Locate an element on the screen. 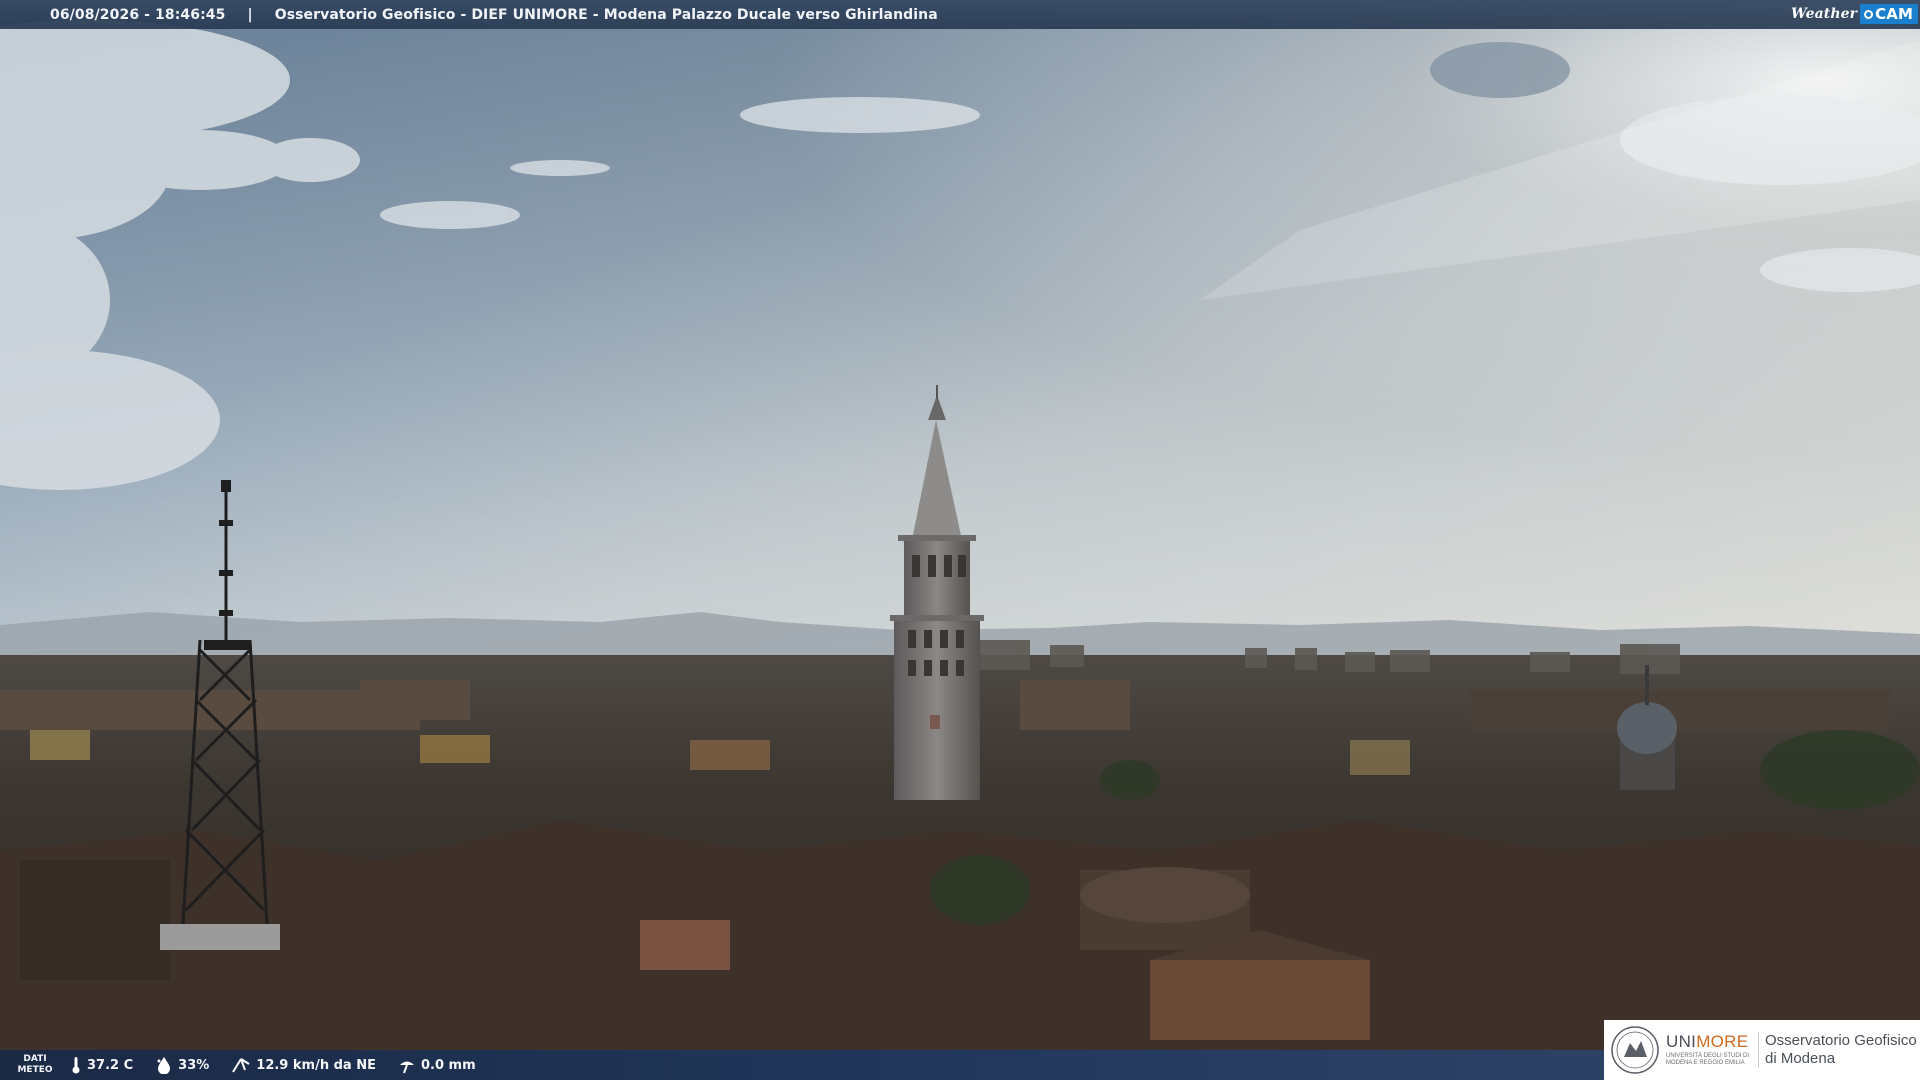 This screenshot has width=1920, height=1080. unimore-subtitle-line1: UNIVERSITÀ DEGLI STUDI DI is located at coordinates (1708, 1056).